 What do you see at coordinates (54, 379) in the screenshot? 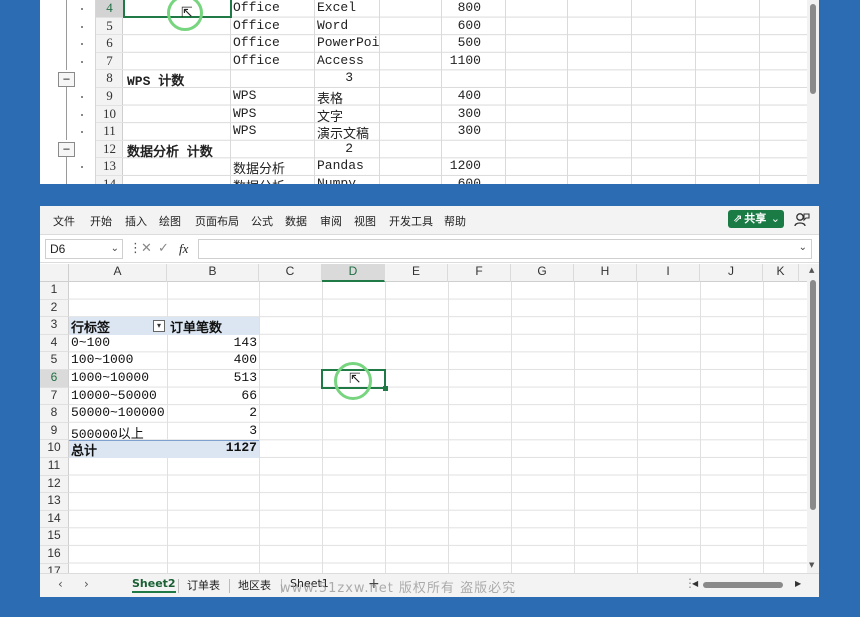
I see `row-header-6: 6` at bounding box center [54, 379].